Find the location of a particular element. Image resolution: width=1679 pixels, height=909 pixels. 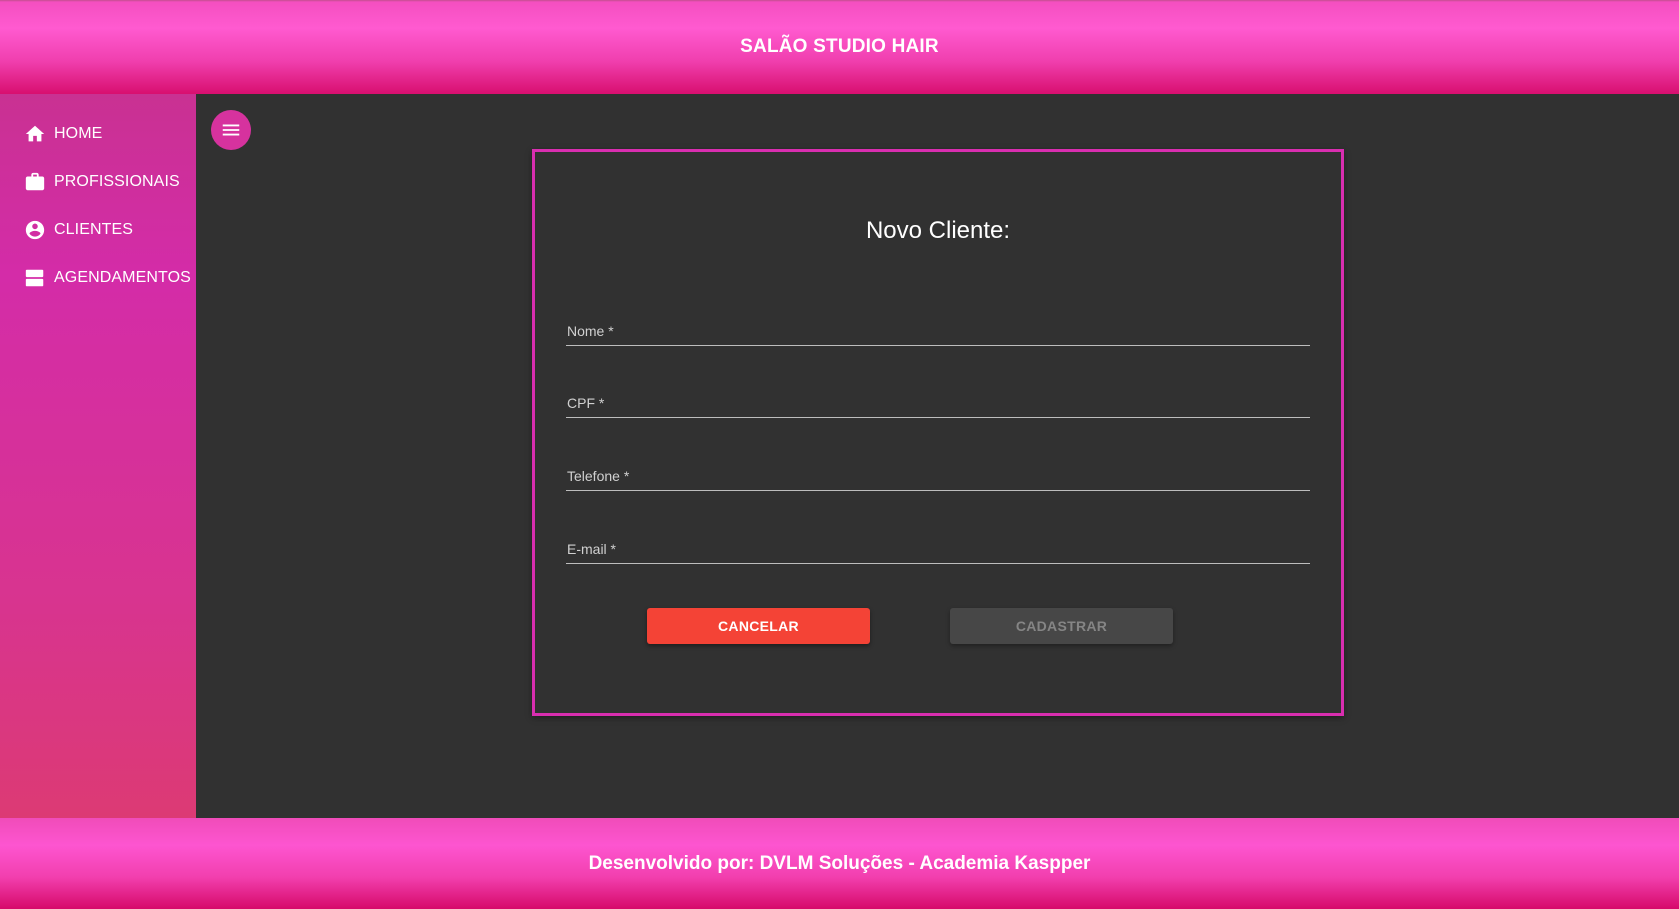

cpf-input is located at coordinates (938, 403).